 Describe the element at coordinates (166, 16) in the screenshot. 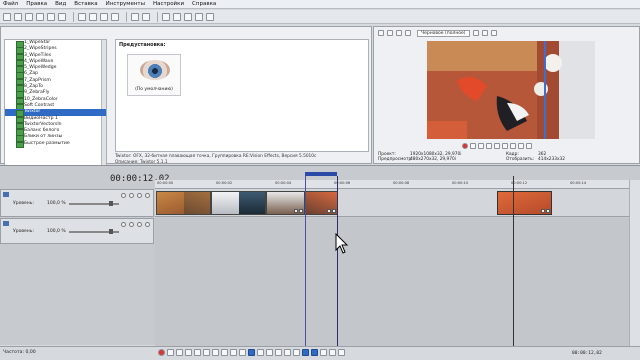

I see `edit-tool-icon` at that location.